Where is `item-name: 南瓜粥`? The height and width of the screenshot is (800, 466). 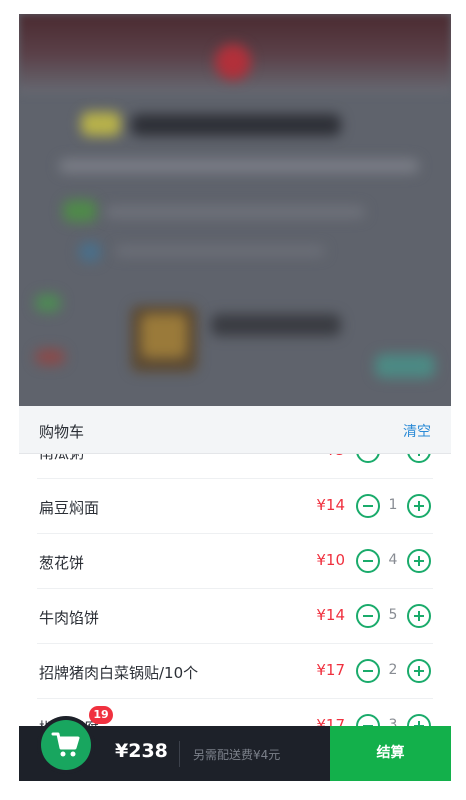
item-name: 南瓜粥 is located at coordinates (61, 458).